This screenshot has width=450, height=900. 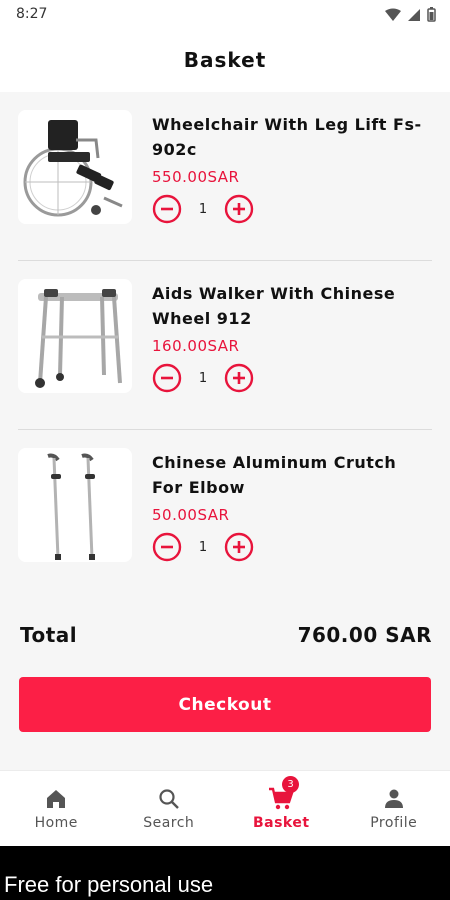 What do you see at coordinates (196, 346) in the screenshot?
I see `item-price: 160.00SAR` at bounding box center [196, 346].